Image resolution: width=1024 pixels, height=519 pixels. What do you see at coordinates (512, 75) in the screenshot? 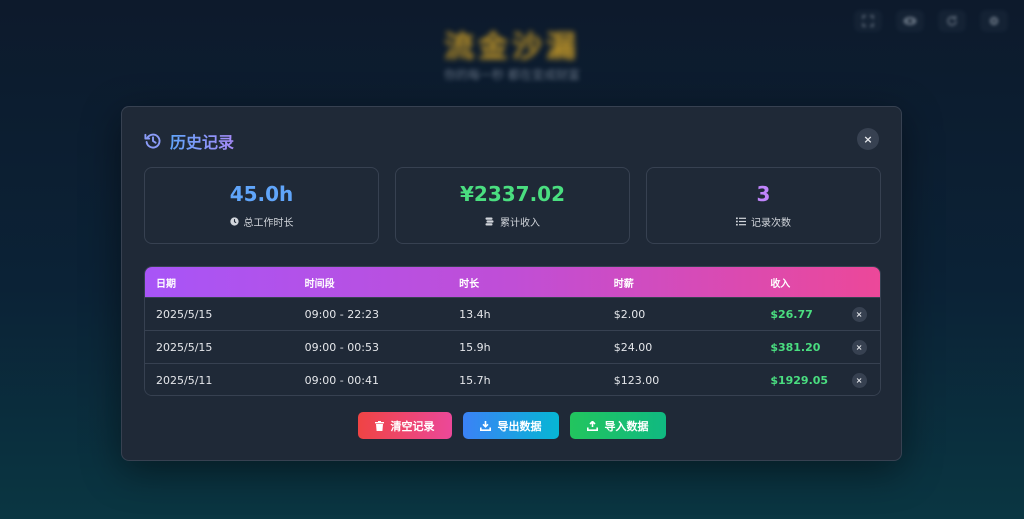
I see `app-subtitle: 你的每一秒 都在变成财富` at bounding box center [512, 75].